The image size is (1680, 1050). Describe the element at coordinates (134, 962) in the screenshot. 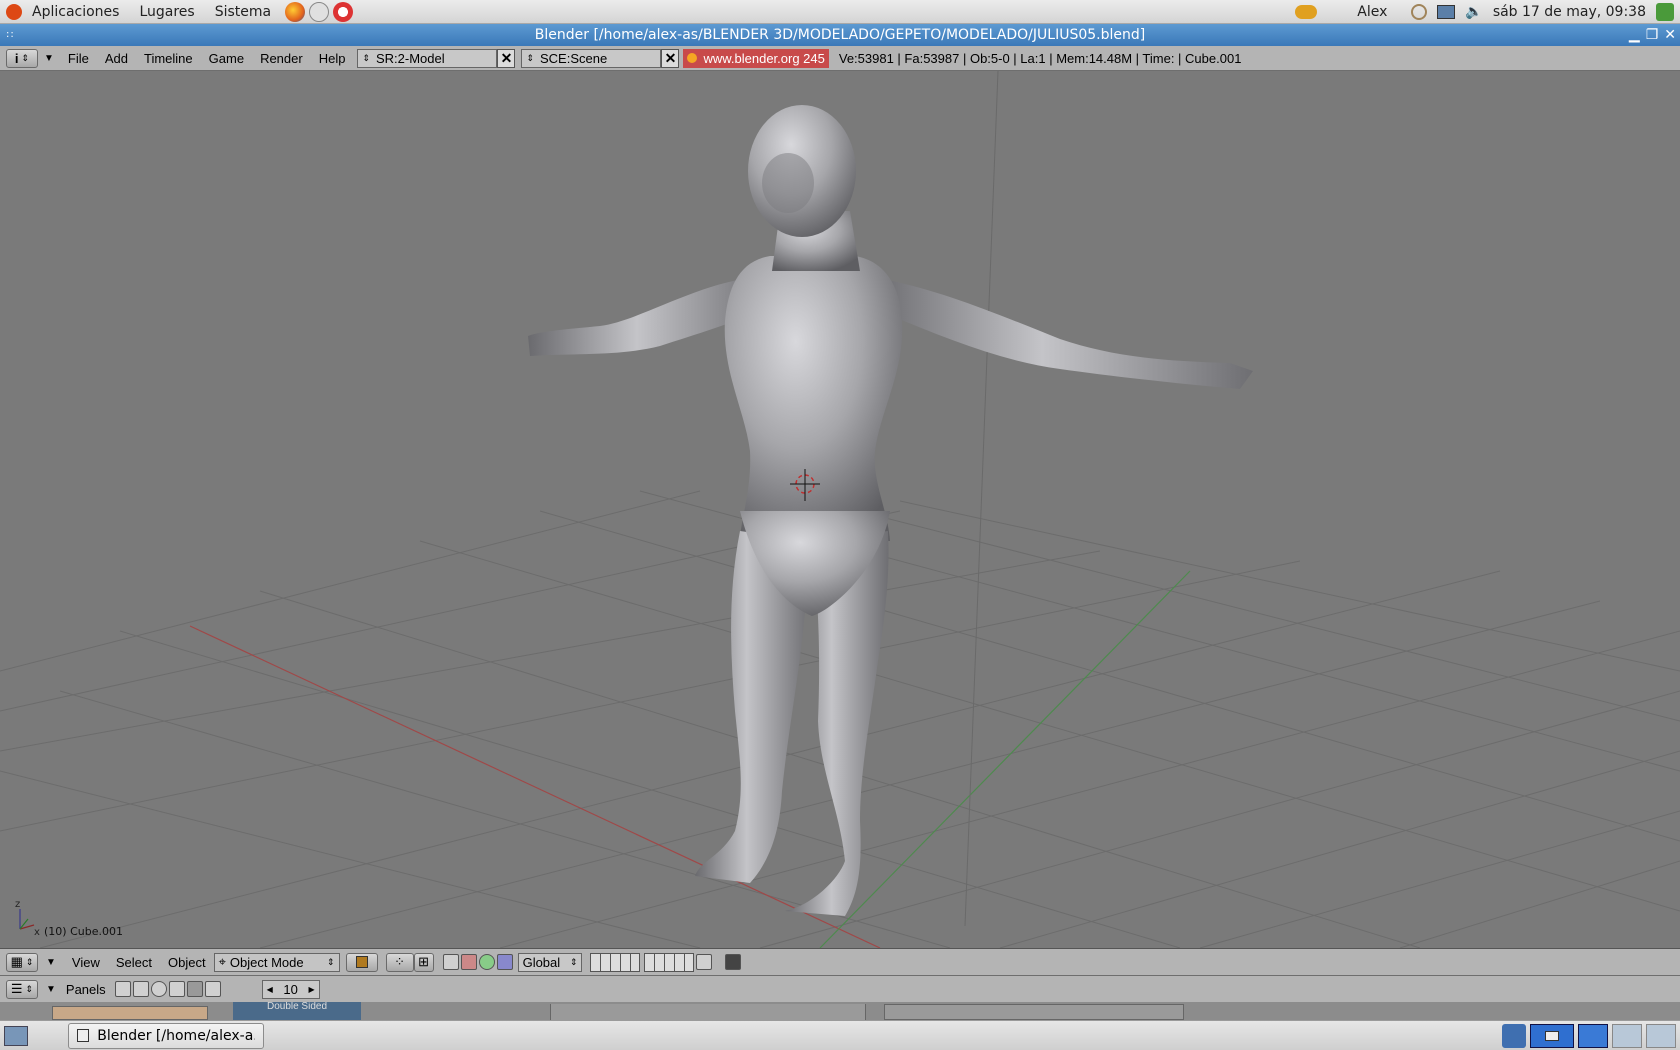

I see `menu-select: Select` at that location.